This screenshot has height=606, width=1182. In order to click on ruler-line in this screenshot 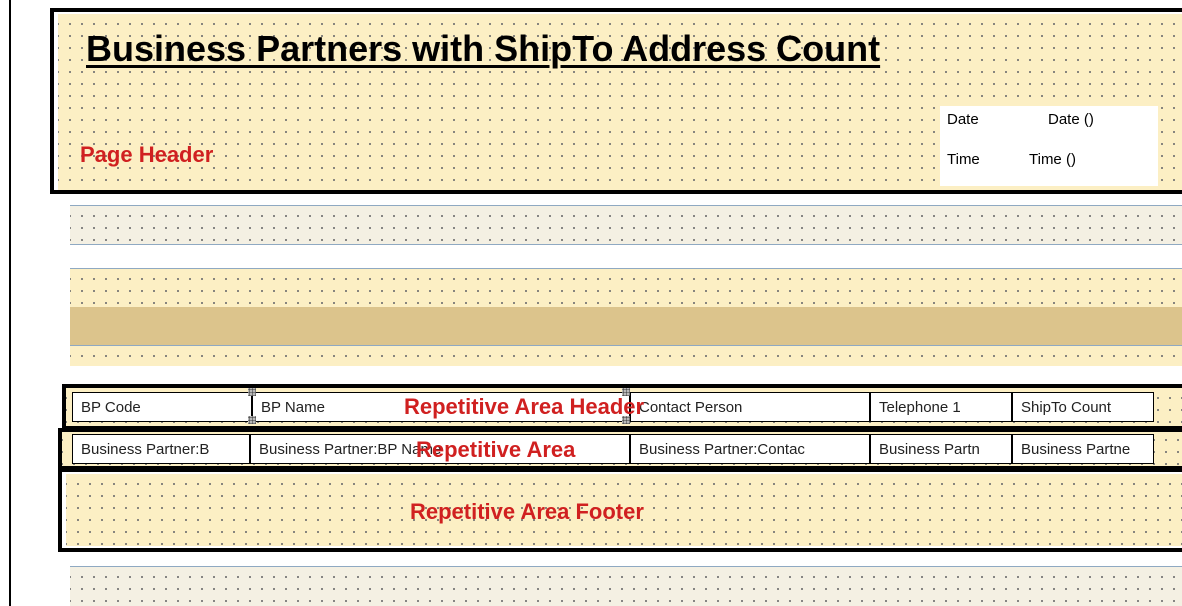, I will do `click(10, 303)`.